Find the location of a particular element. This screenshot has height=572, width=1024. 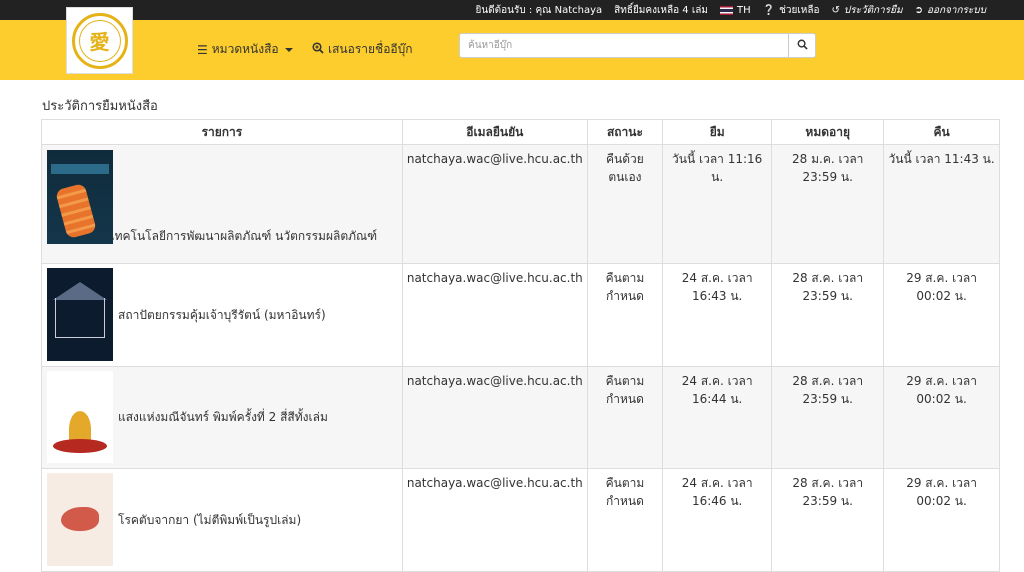

book-cell: สถาปัตยกรรมคุ้มเจ้าบุรีรัตน์ (มหาอินทร์) is located at coordinates (222, 315).